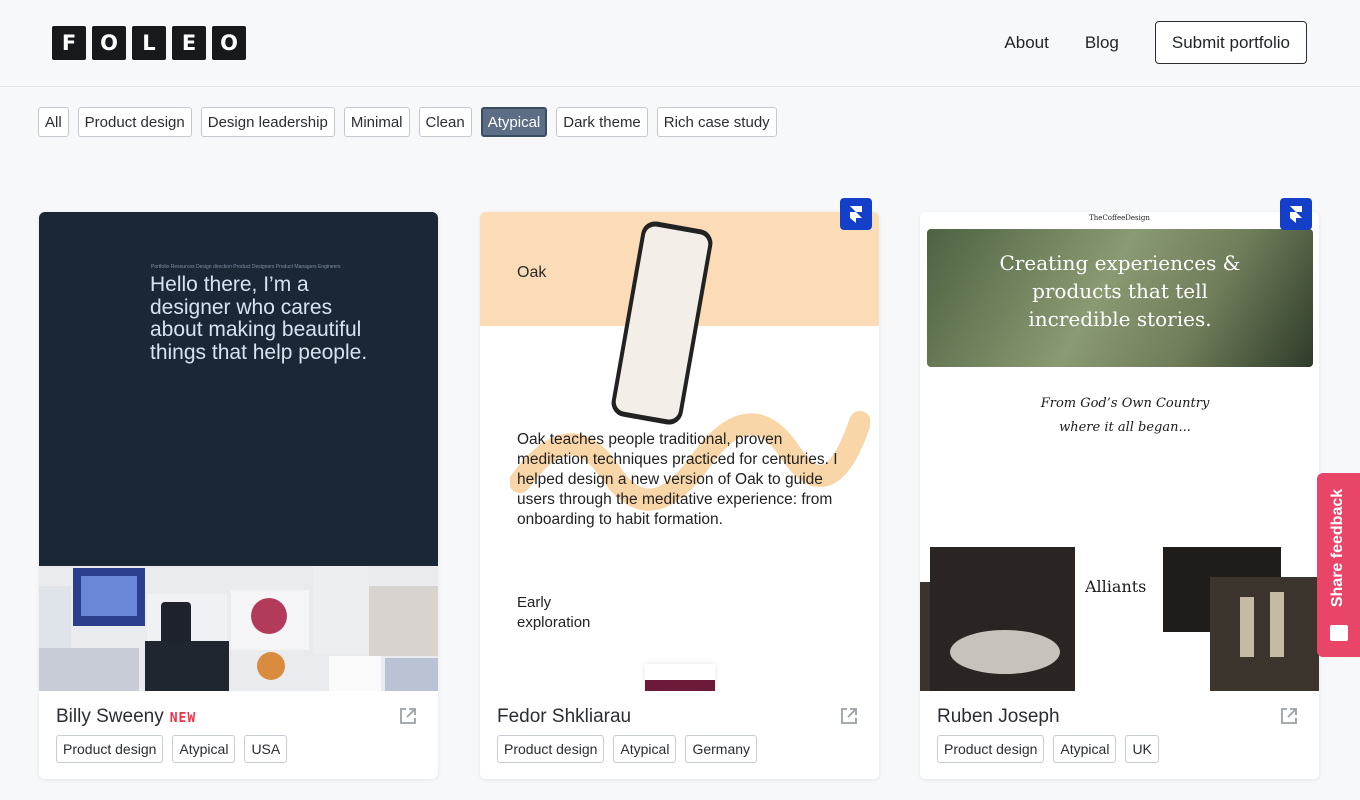 The image size is (1360, 800). What do you see at coordinates (680, 677) in the screenshot?
I see `preview-bottom-tile` at bounding box center [680, 677].